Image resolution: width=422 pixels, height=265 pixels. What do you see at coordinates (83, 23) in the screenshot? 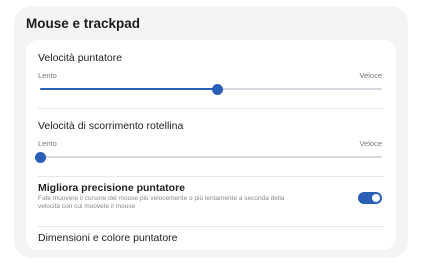
I see `panel-title: Mouse e trackpad` at bounding box center [83, 23].